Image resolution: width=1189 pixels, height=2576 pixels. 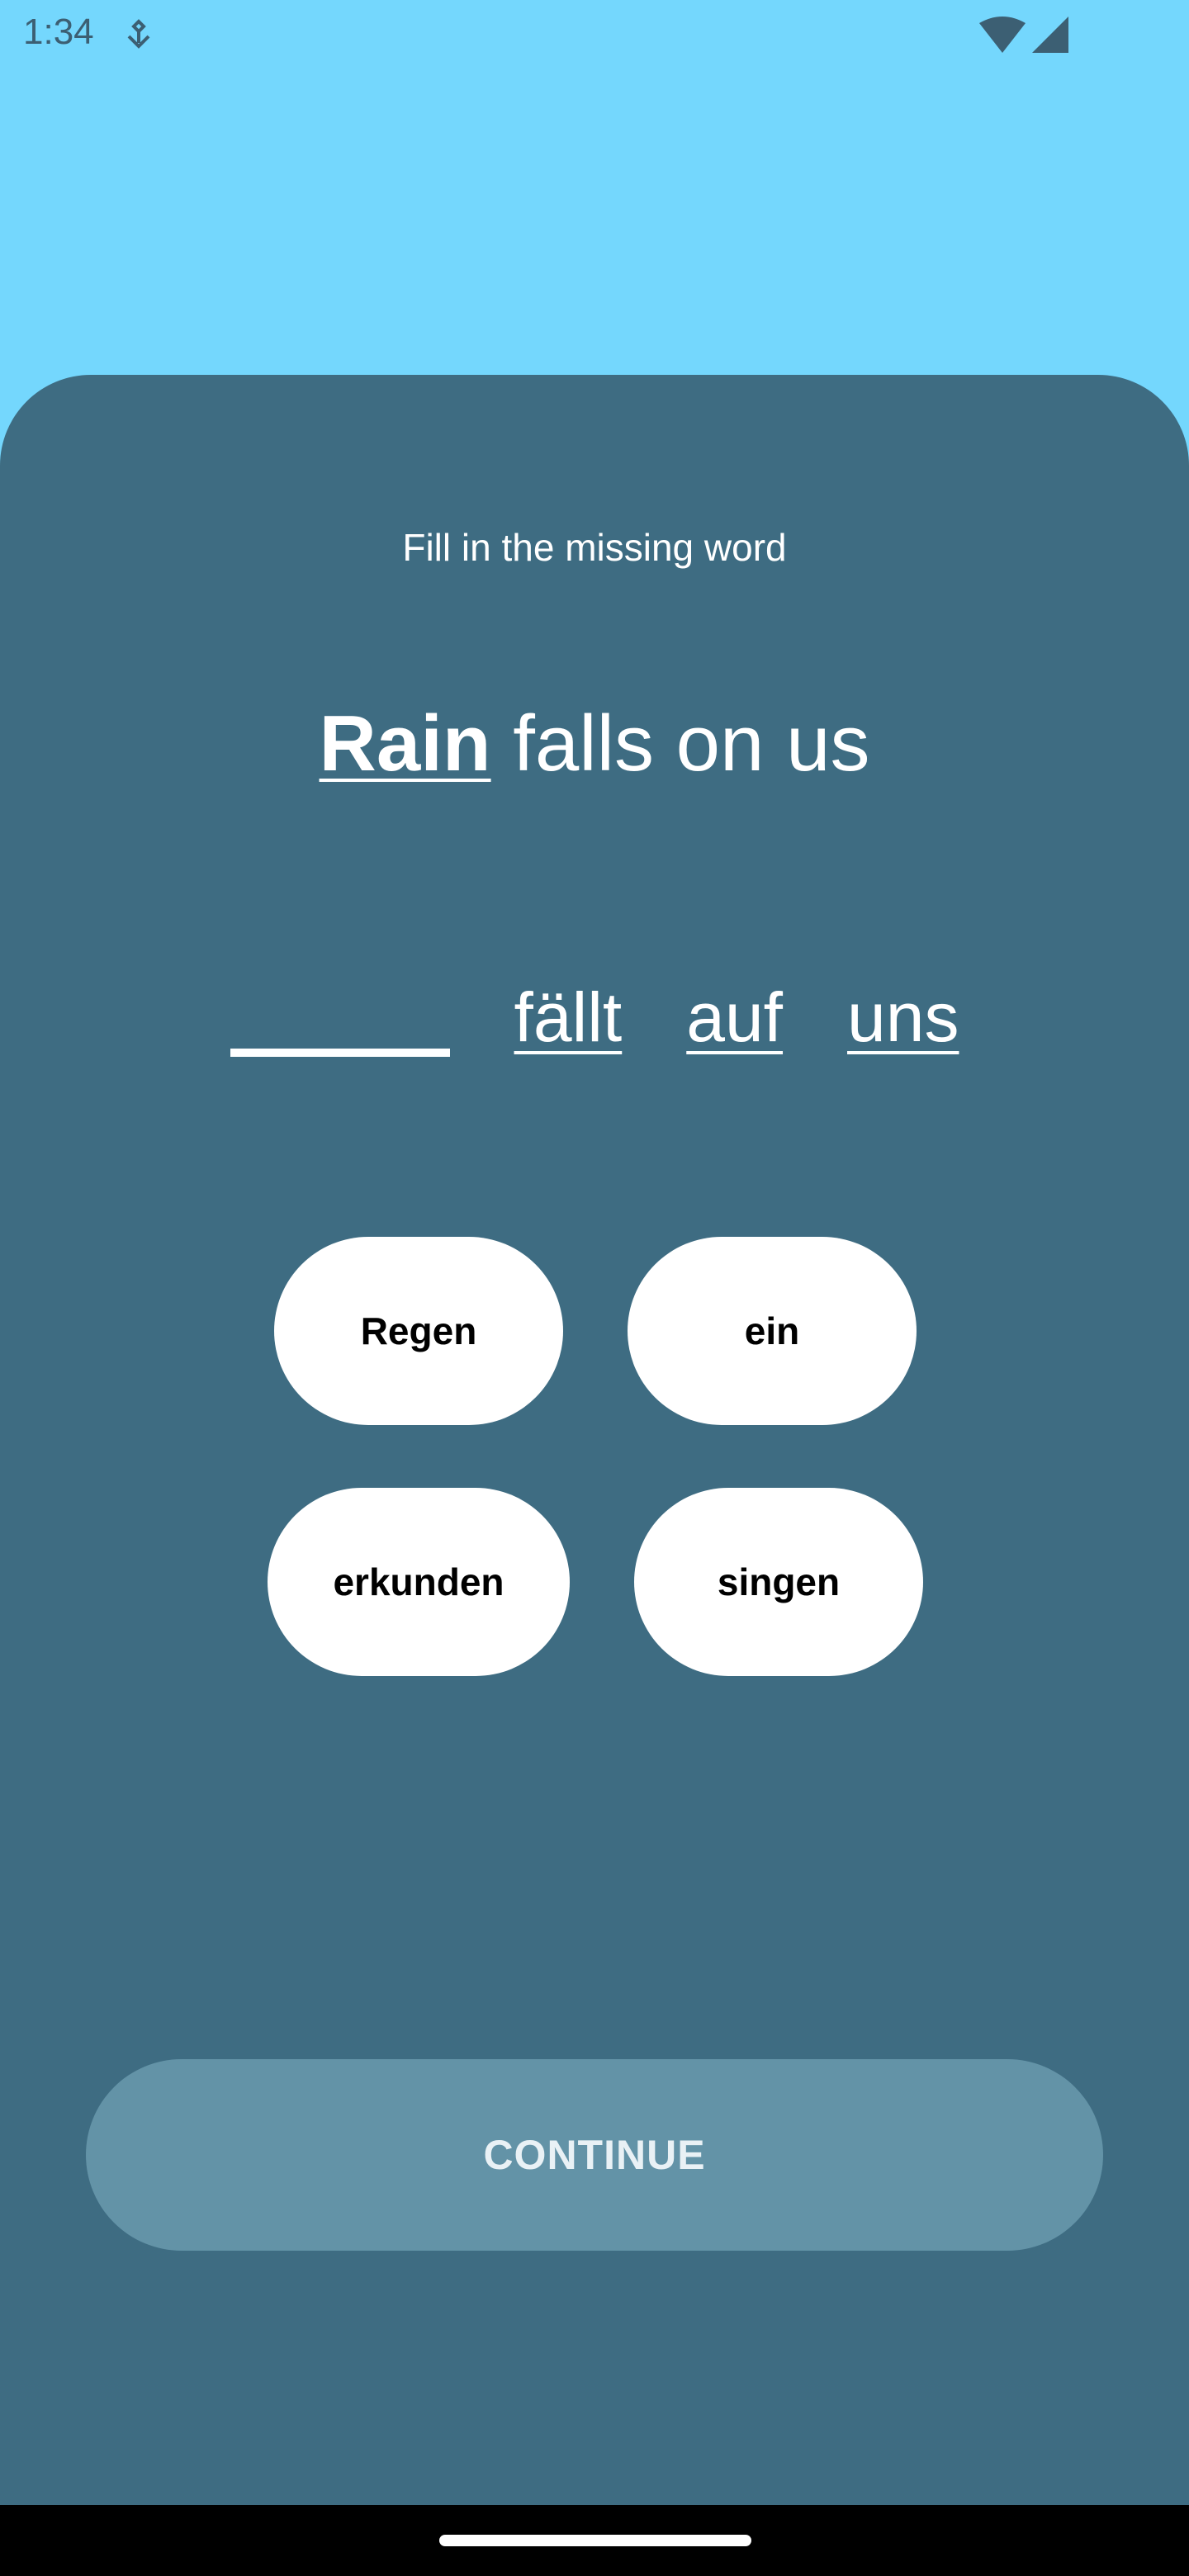 What do you see at coordinates (418, 1331) in the screenshot?
I see `option-button-regen: Regen` at bounding box center [418, 1331].